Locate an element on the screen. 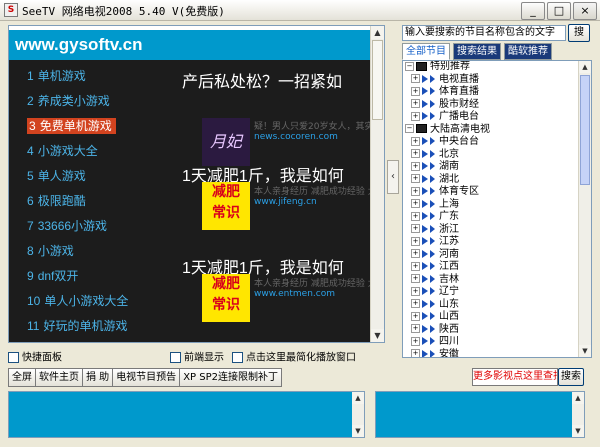 The image size is (600, 447). tree-channel-group: + 浙江 is located at coordinates (490, 230).